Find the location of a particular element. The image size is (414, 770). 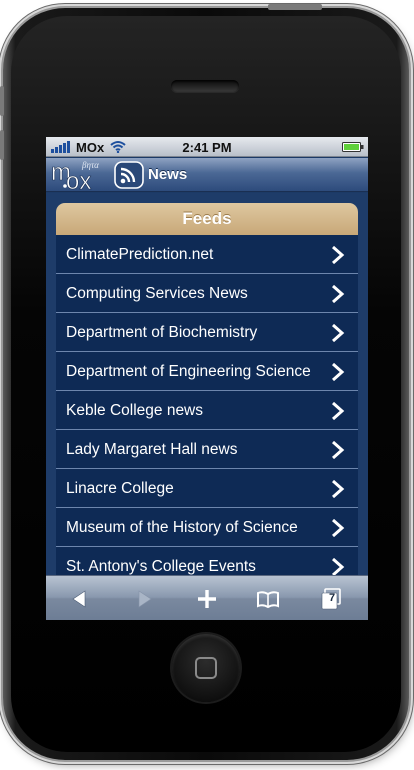

sleep-button is located at coordinates (295, 7).